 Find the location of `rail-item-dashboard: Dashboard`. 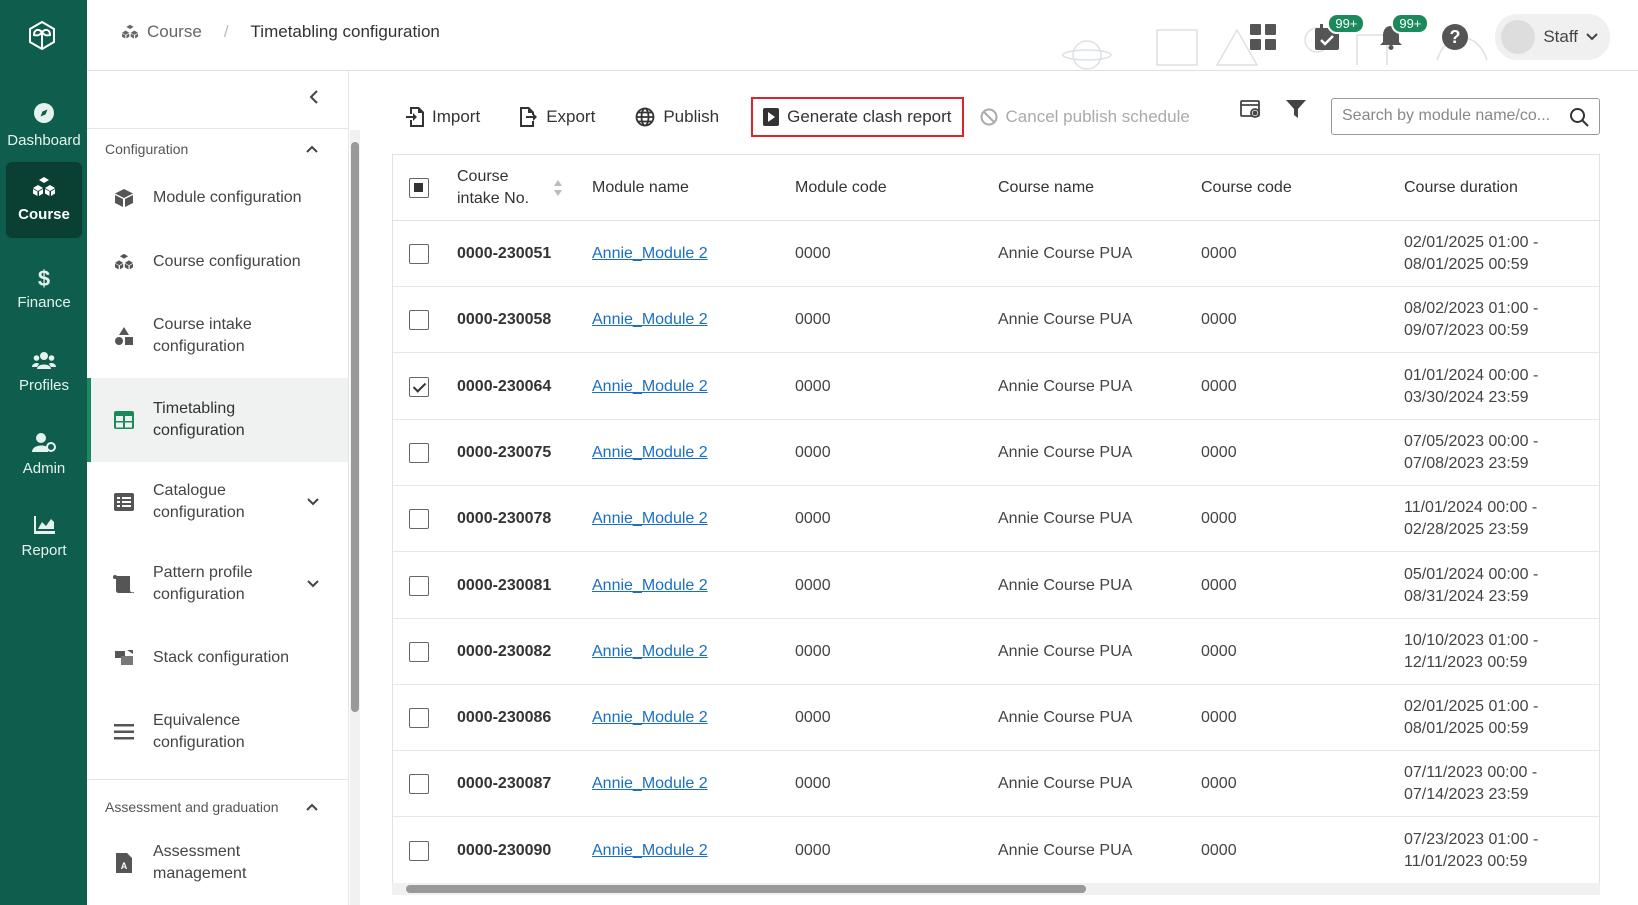

rail-item-dashboard: Dashboard is located at coordinates (44, 128).